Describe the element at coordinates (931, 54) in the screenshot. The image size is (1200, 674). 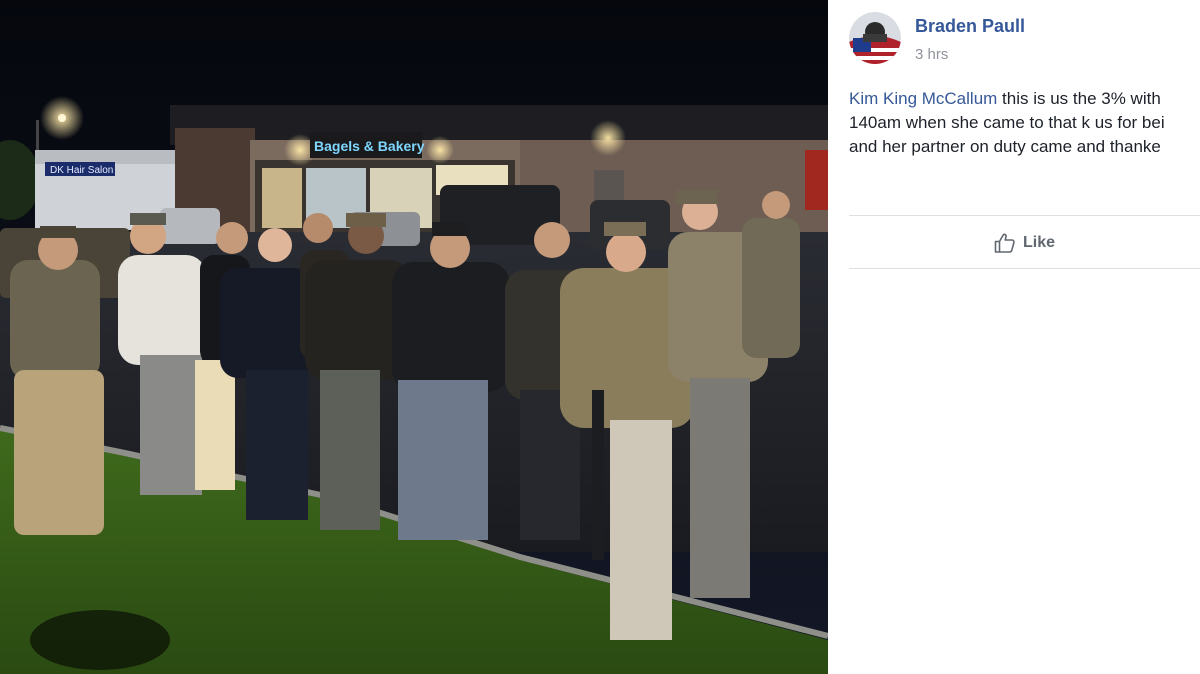
I see `post-timestamp: 3 hrs` at that location.